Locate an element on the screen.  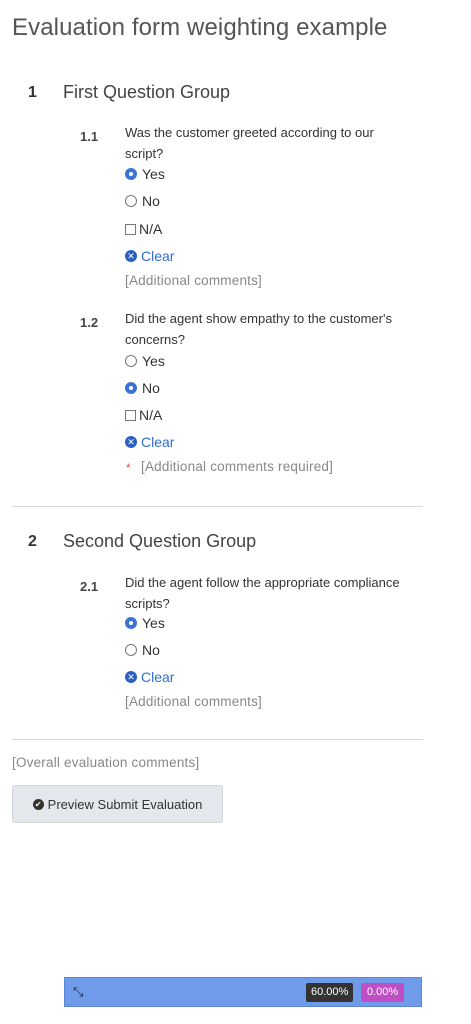
additional-comments-required-field: [Additional comments required] is located at coordinates (237, 466).